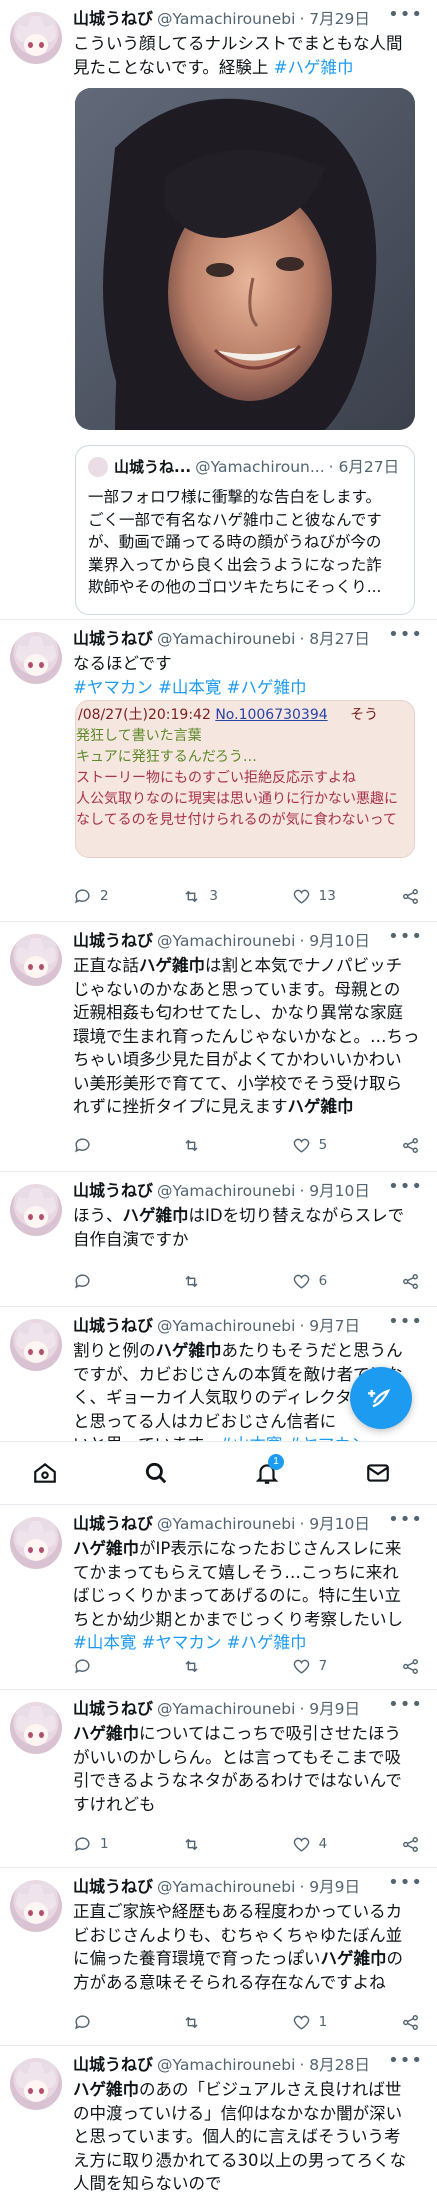  I want to click on attached-photo, so click(245, 259).